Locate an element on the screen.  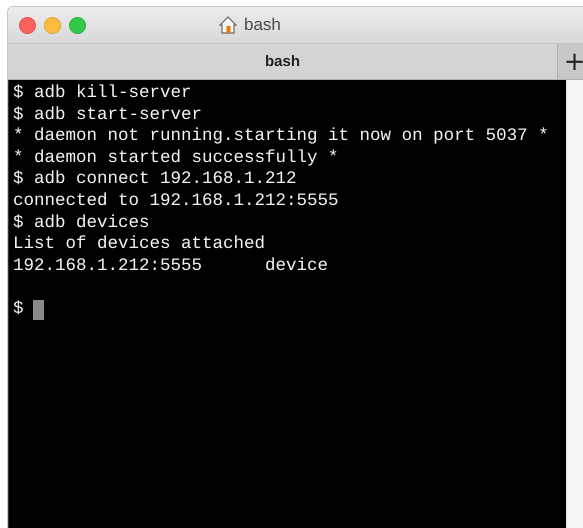
close-button is located at coordinates (27, 25).